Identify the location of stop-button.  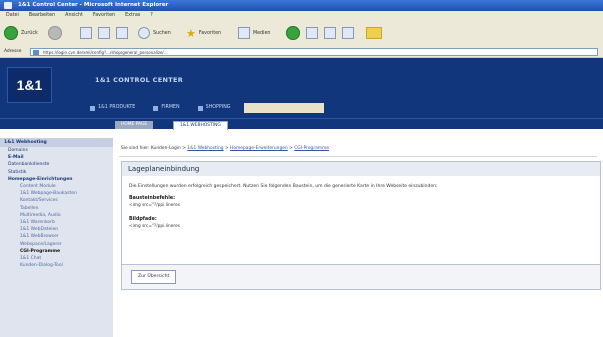
(86, 33).